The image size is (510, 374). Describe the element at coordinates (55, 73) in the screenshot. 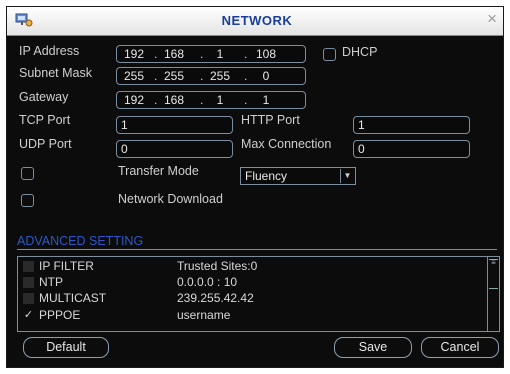

I see `subnet-mask-label: Subnet Mask` at that location.